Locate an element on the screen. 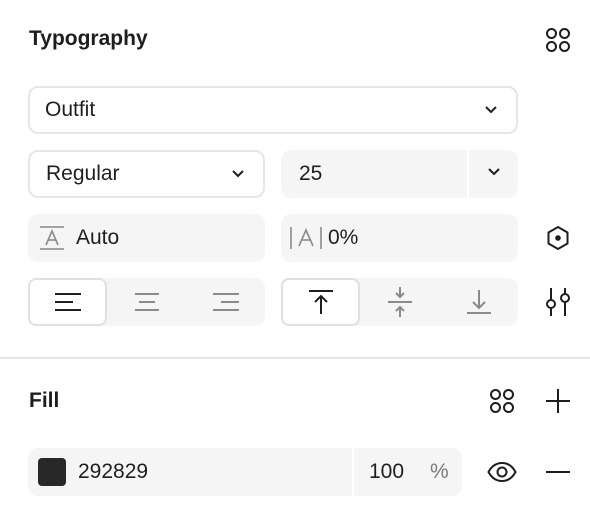  typography-title: Typography is located at coordinates (88, 38).